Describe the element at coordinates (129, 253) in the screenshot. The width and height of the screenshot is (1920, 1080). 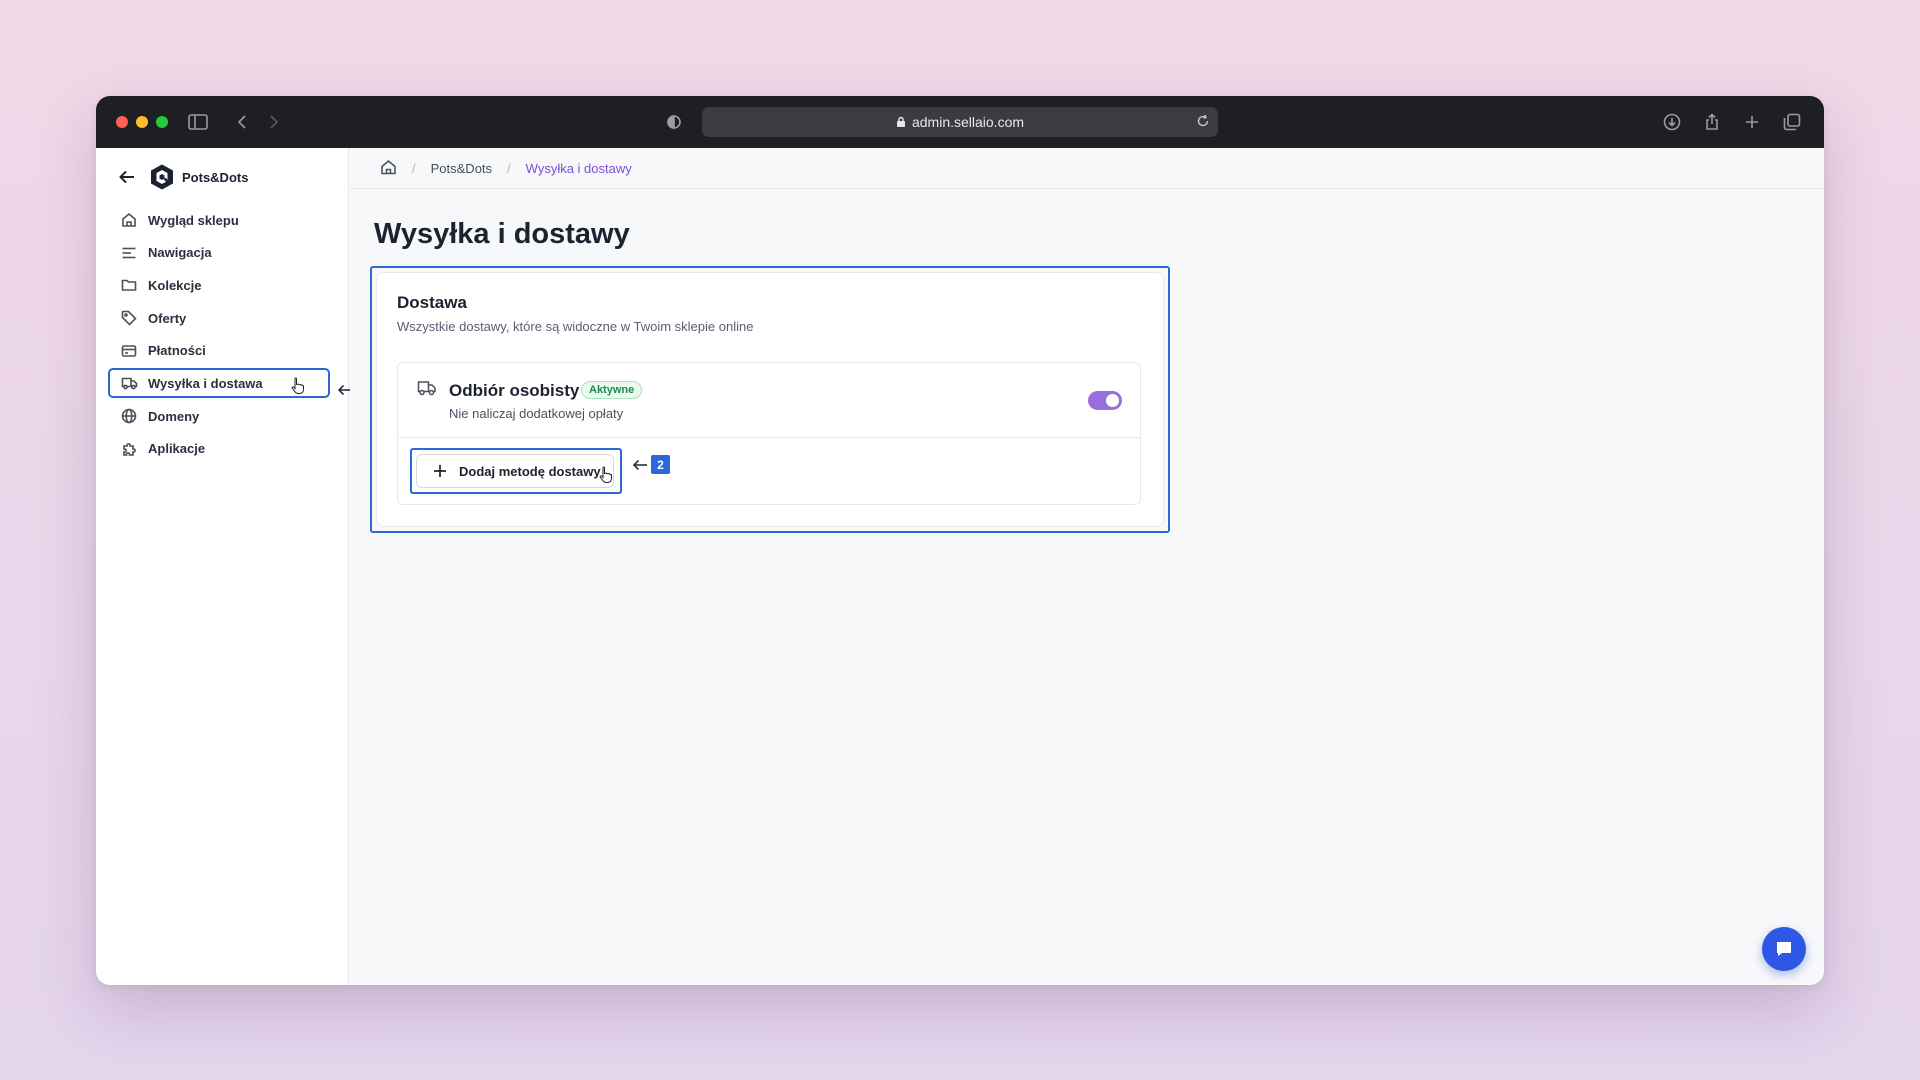
I see `menu-lines-icon` at that location.